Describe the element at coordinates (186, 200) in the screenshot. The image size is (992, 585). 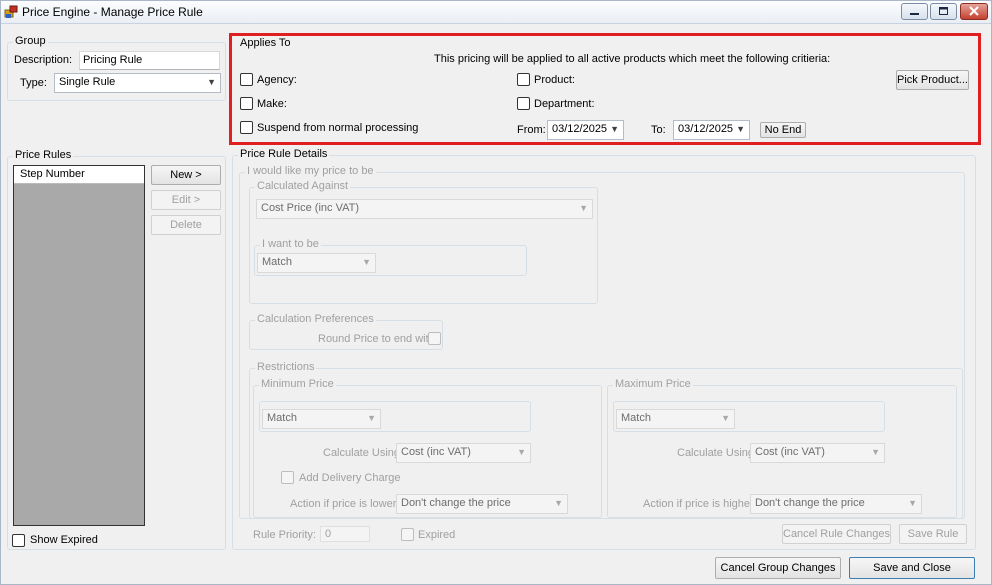
I see `edit-rule-button: Edit >` at that location.